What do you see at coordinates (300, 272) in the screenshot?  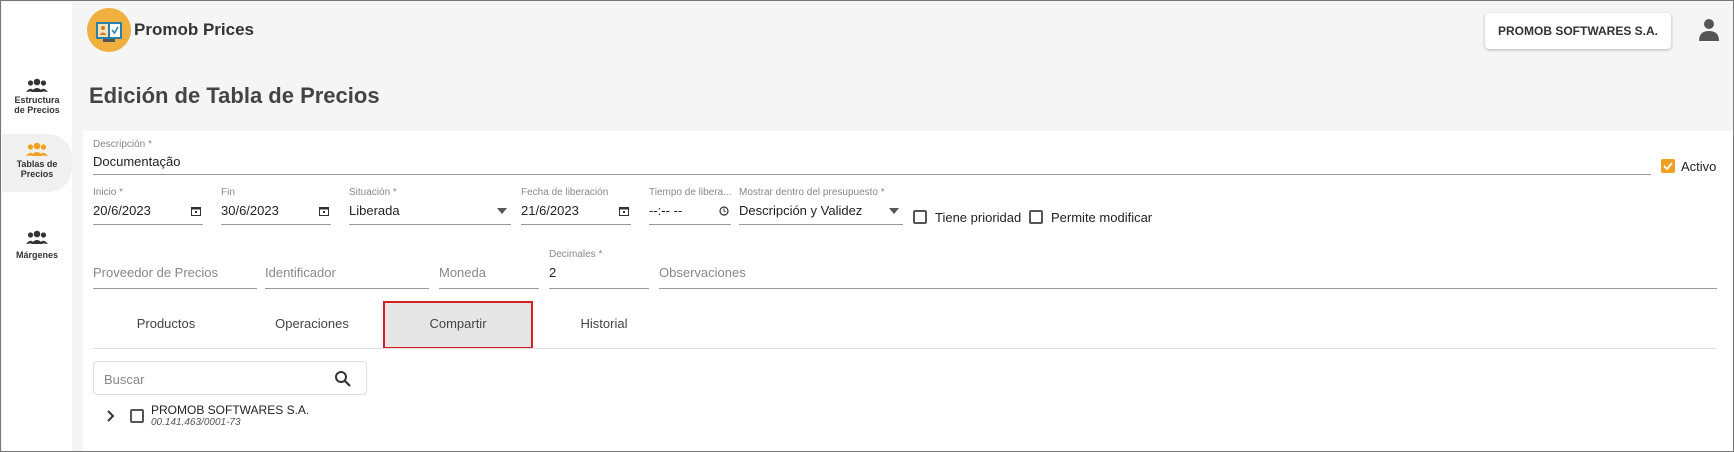 I see `identificador-placeholder: Identificador` at bounding box center [300, 272].